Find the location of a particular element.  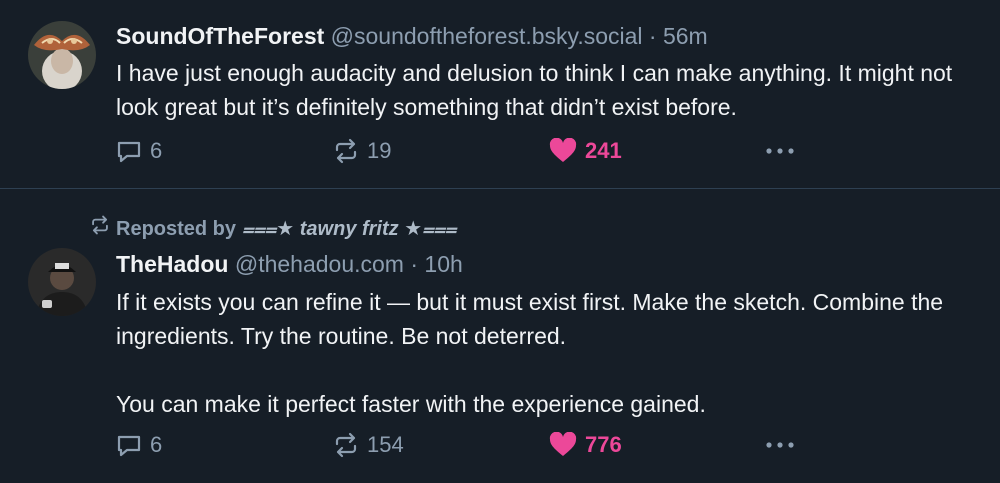

post-time: · 10h is located at coordinates (436, 264).